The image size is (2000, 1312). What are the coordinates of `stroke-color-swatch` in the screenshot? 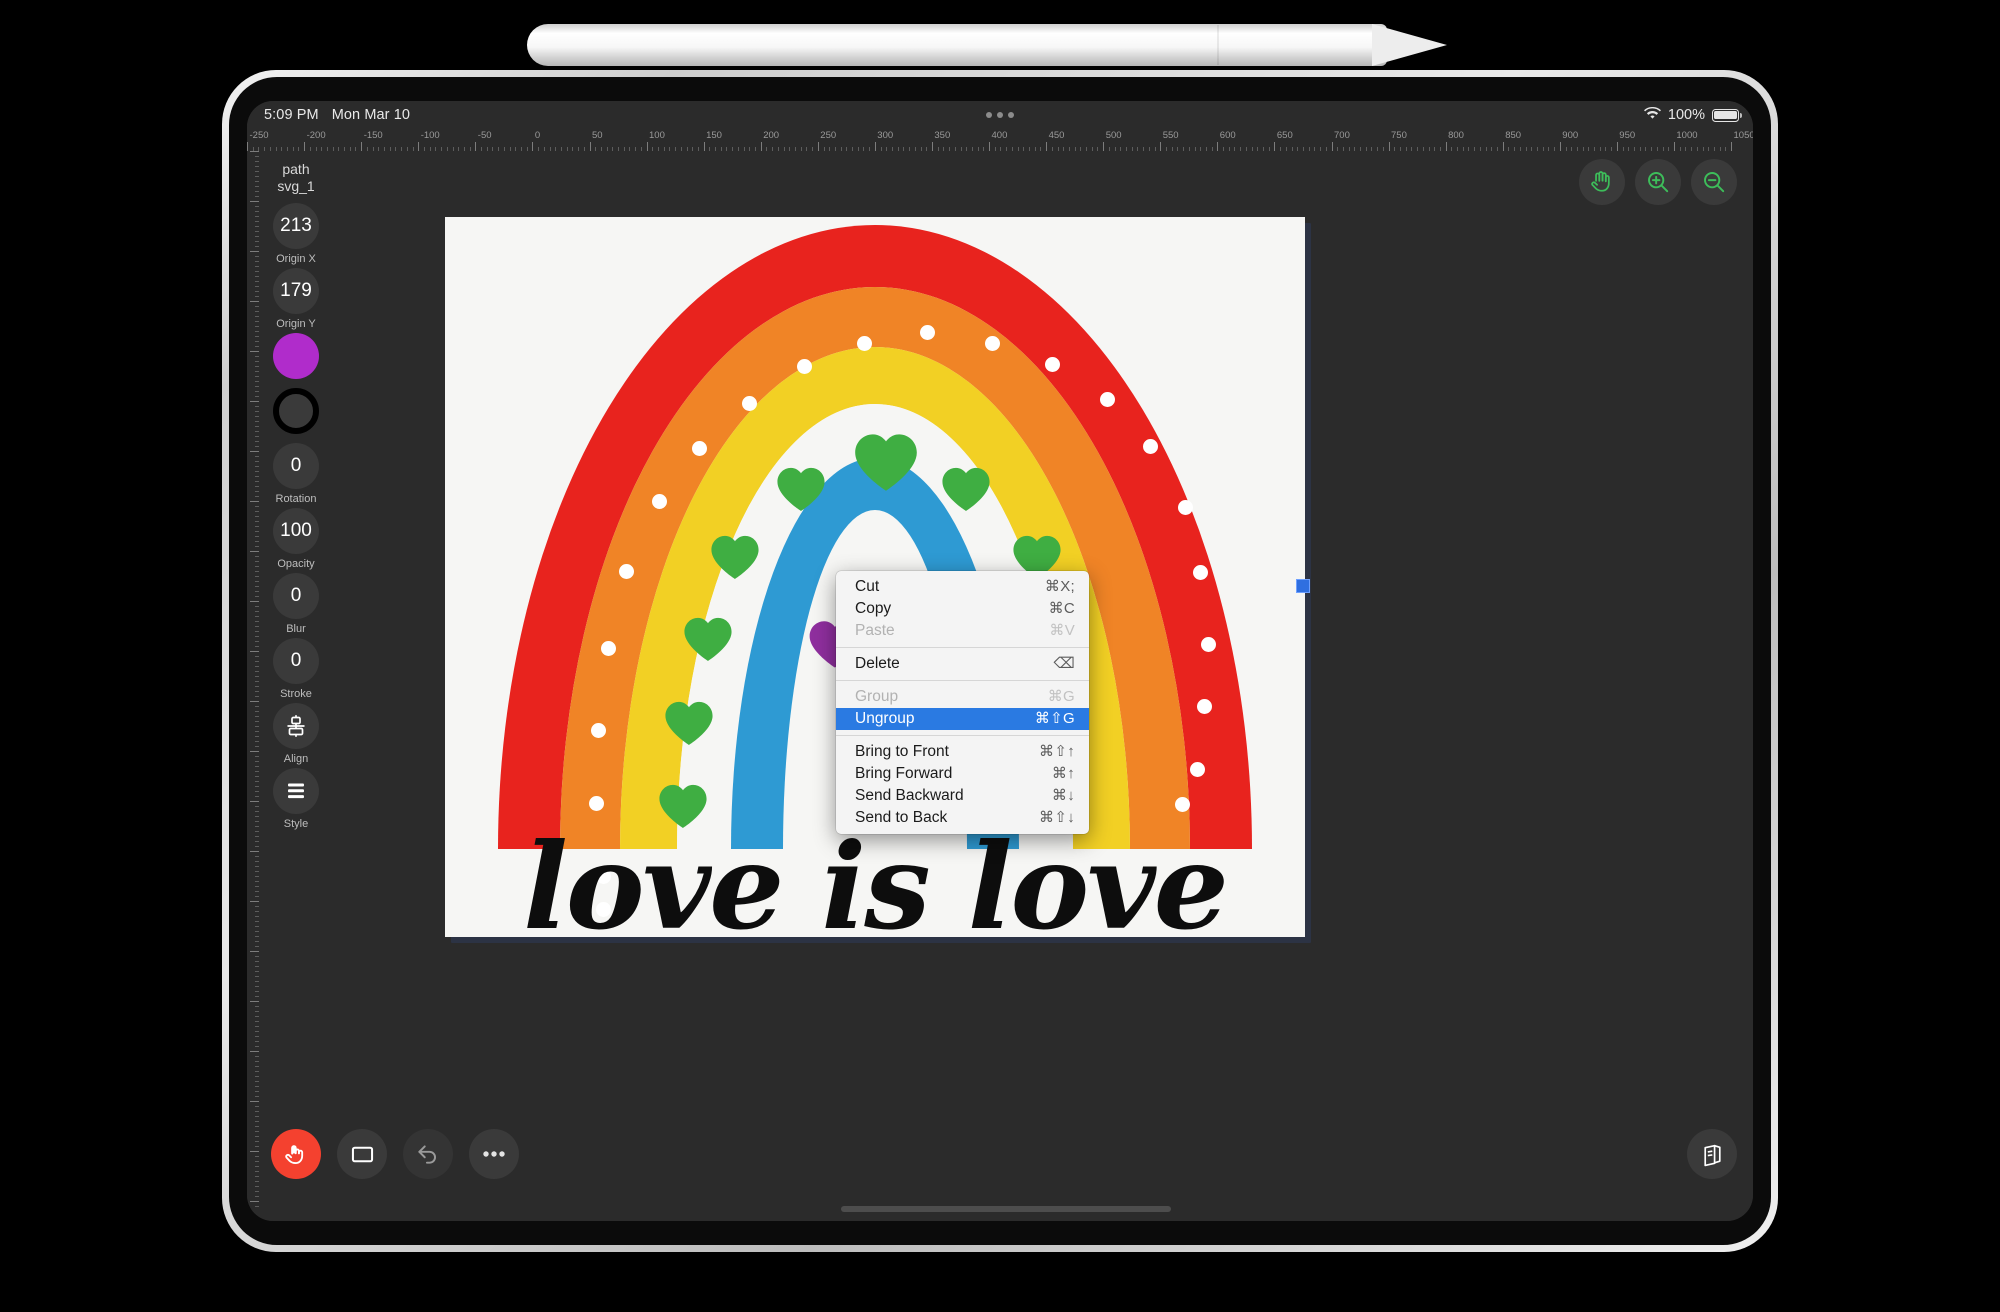 It's located at (296, 411).